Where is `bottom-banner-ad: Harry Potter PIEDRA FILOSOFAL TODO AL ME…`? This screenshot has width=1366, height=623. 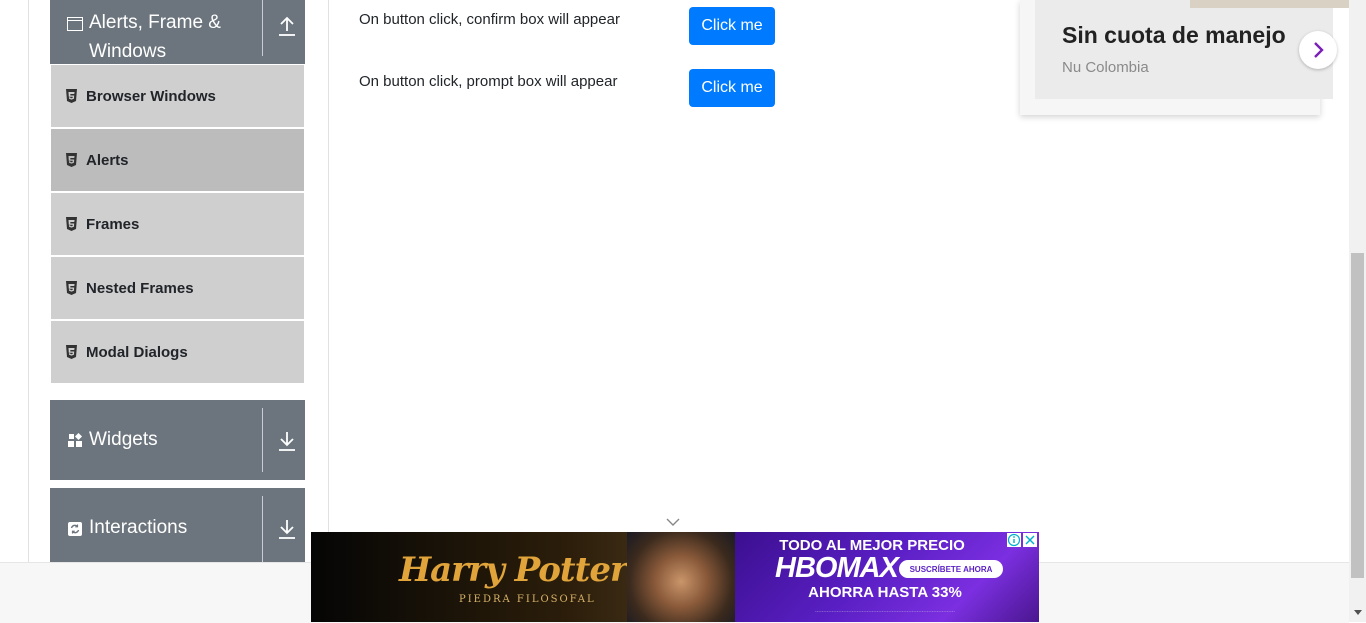 bottom-banner-ad: Harry Potter PIEDRA FILOSOFAL TODO AL ME… is located at coordinates (675, 577).